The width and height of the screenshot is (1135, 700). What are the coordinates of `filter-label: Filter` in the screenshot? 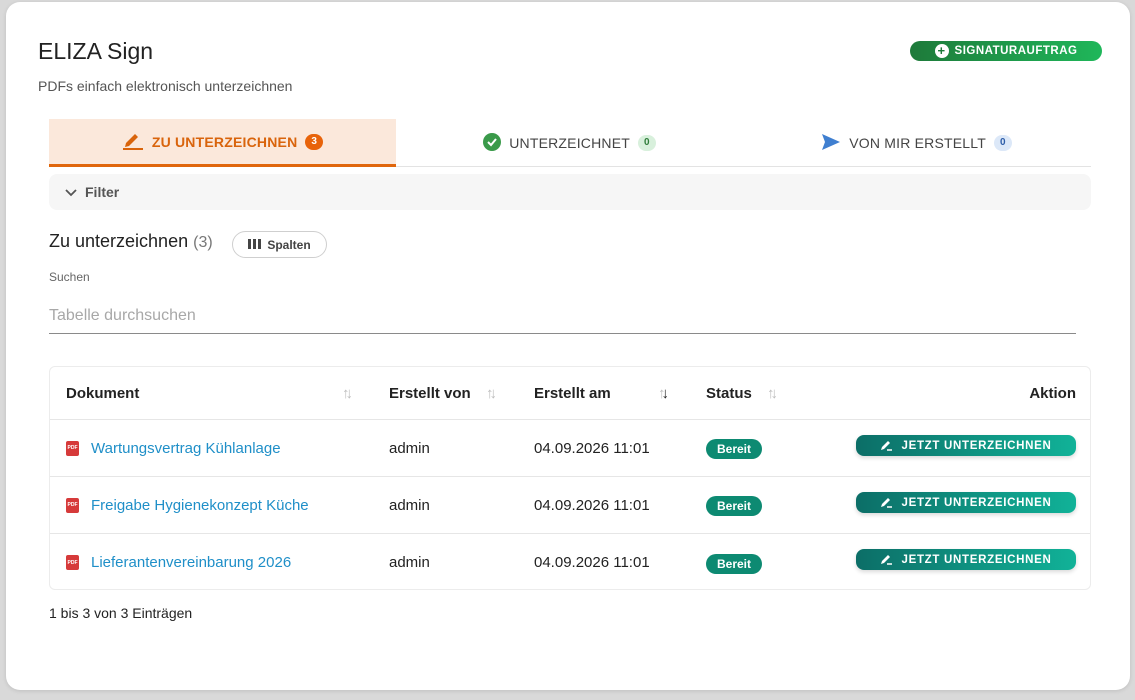 It's located at (102, 192).